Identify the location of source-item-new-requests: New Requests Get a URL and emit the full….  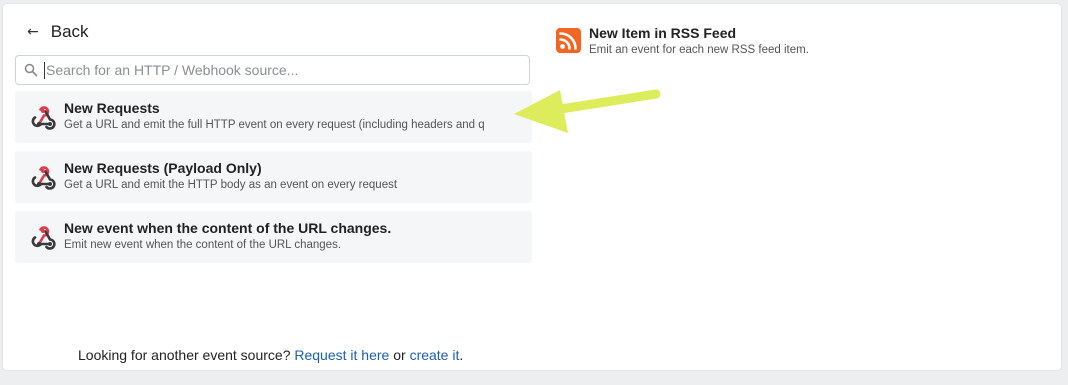
(273, 117).